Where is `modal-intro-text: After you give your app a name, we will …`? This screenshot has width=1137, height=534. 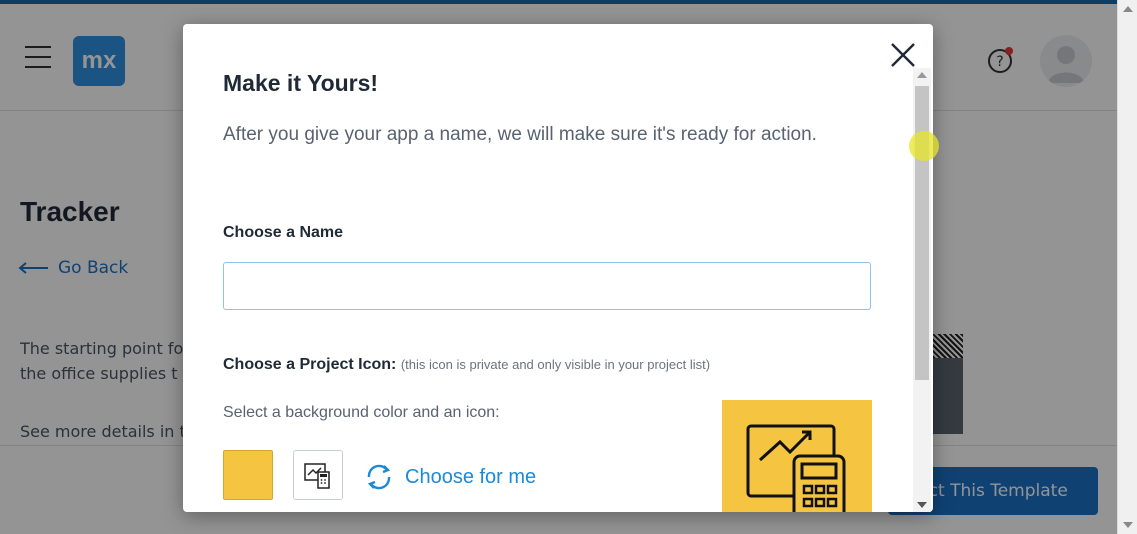 modal-intro-text: After you give your app a name, we will … is located at coordinates (520, 134).